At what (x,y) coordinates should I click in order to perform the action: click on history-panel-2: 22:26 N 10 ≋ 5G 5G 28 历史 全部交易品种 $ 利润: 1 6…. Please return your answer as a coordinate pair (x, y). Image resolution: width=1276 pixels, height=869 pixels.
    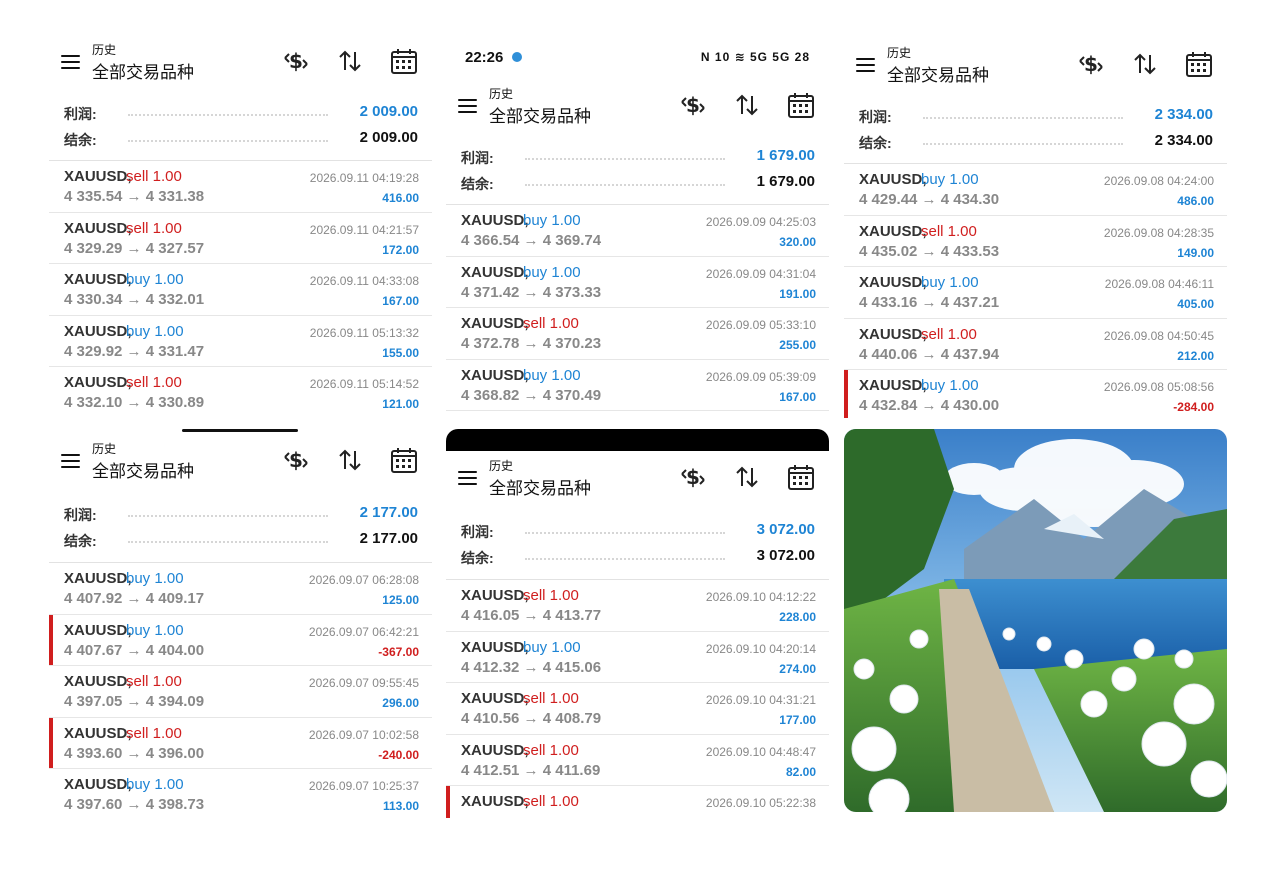
    Looking at the image, I should click on (637, 226).